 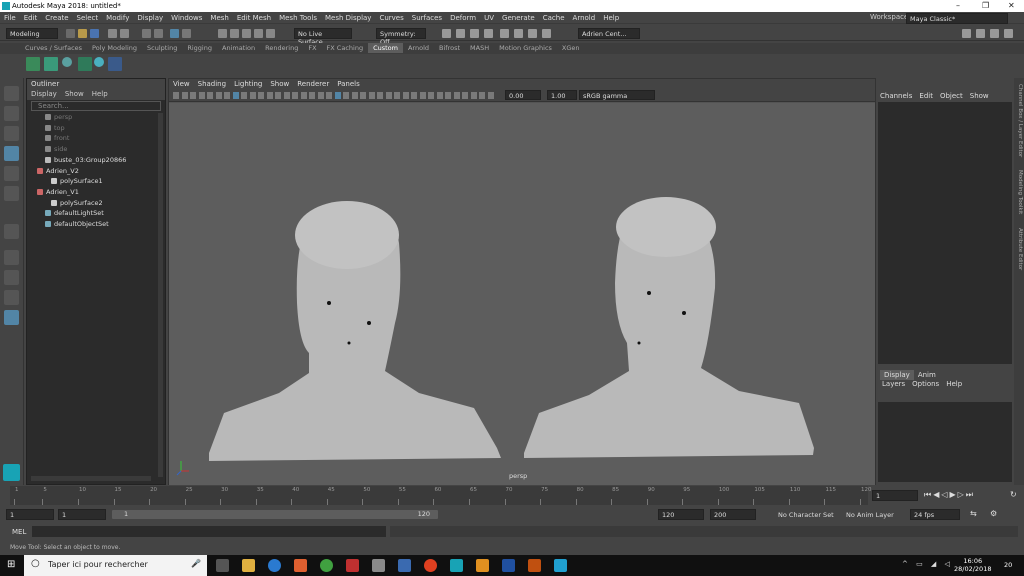 I want to click on playback-start-field: 1, so click(x=82, y=514).